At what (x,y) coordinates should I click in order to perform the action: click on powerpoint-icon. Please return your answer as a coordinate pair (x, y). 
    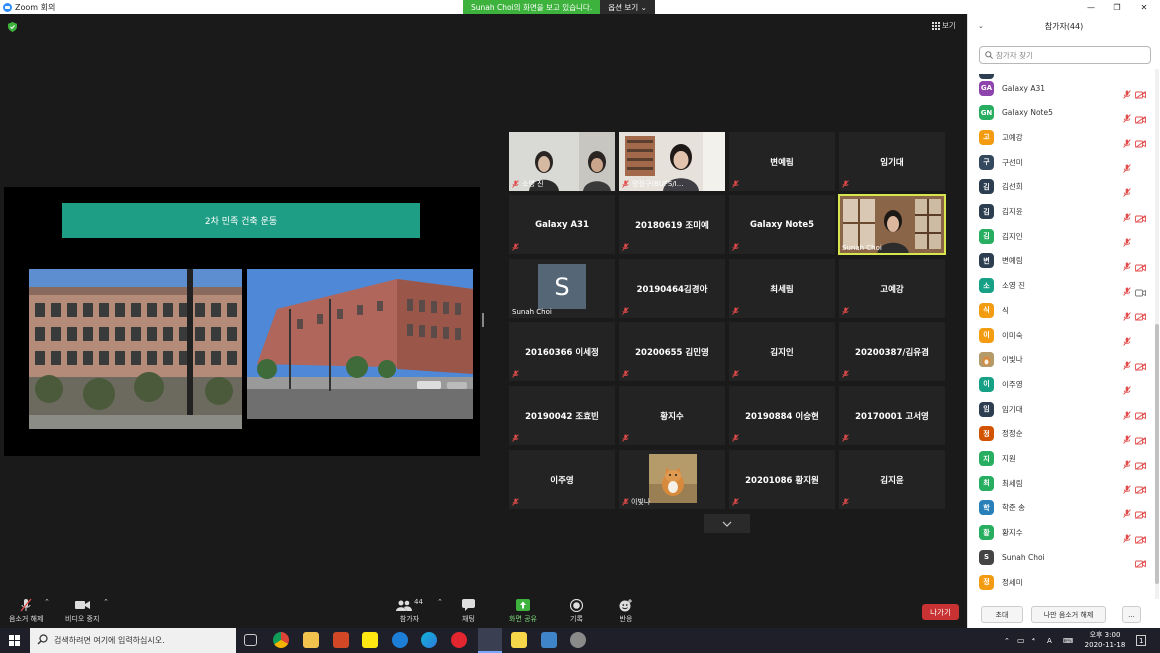
    Looking at the image, I should click on (341, 640).